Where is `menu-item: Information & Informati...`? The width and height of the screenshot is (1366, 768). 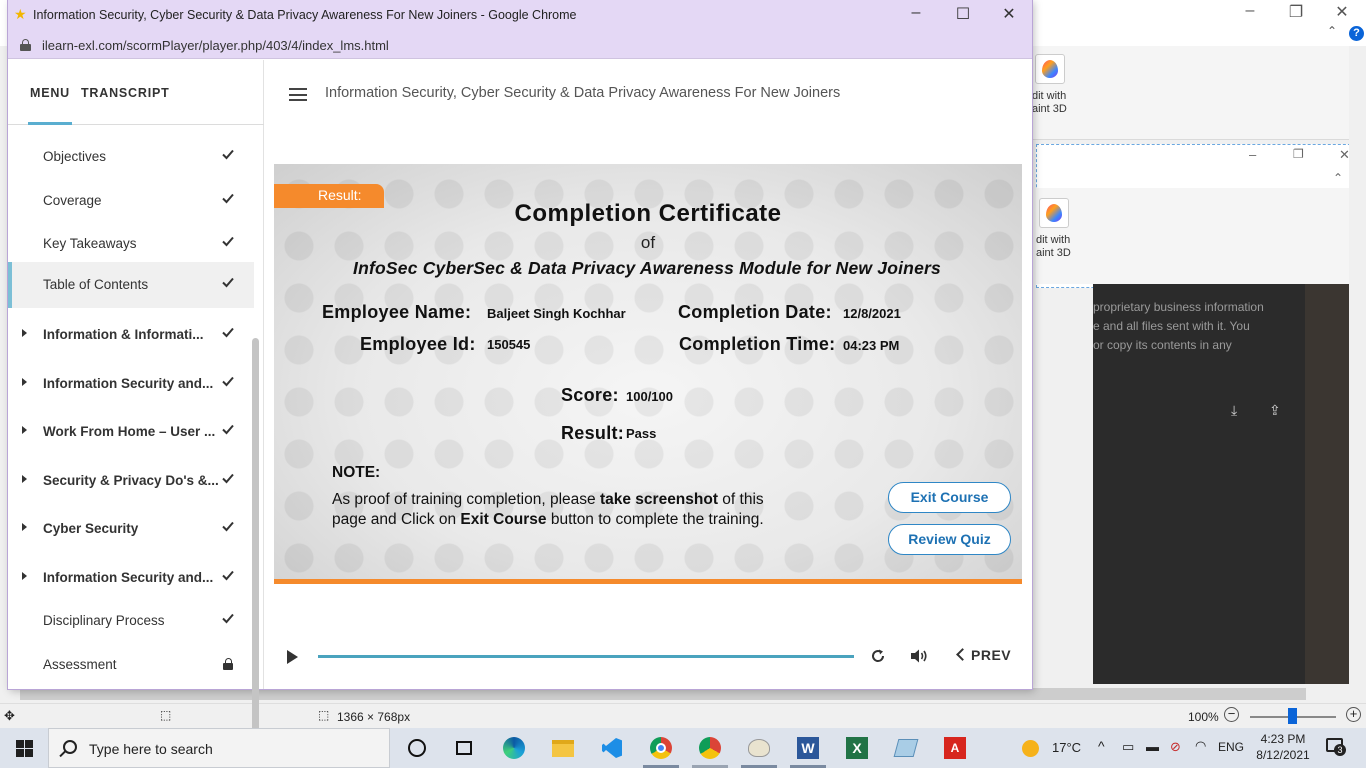 menu-item: Information & Informati... is located at coordinates (131, 335).